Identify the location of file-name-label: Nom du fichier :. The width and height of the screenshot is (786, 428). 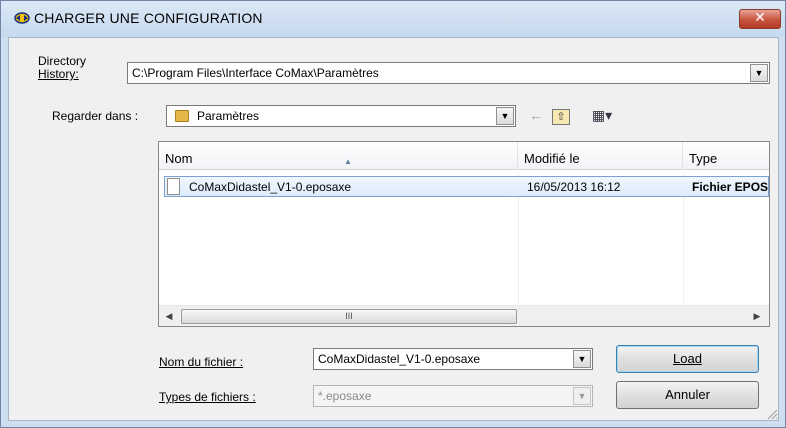
(201, 362).